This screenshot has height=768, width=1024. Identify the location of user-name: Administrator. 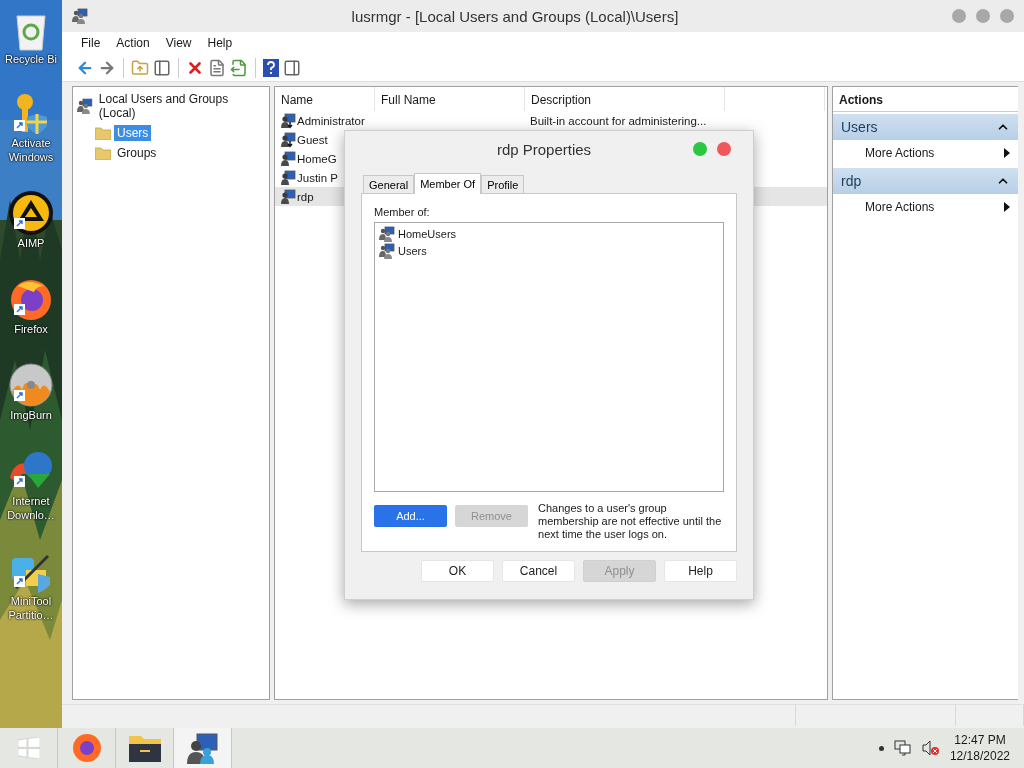
(331, 120).